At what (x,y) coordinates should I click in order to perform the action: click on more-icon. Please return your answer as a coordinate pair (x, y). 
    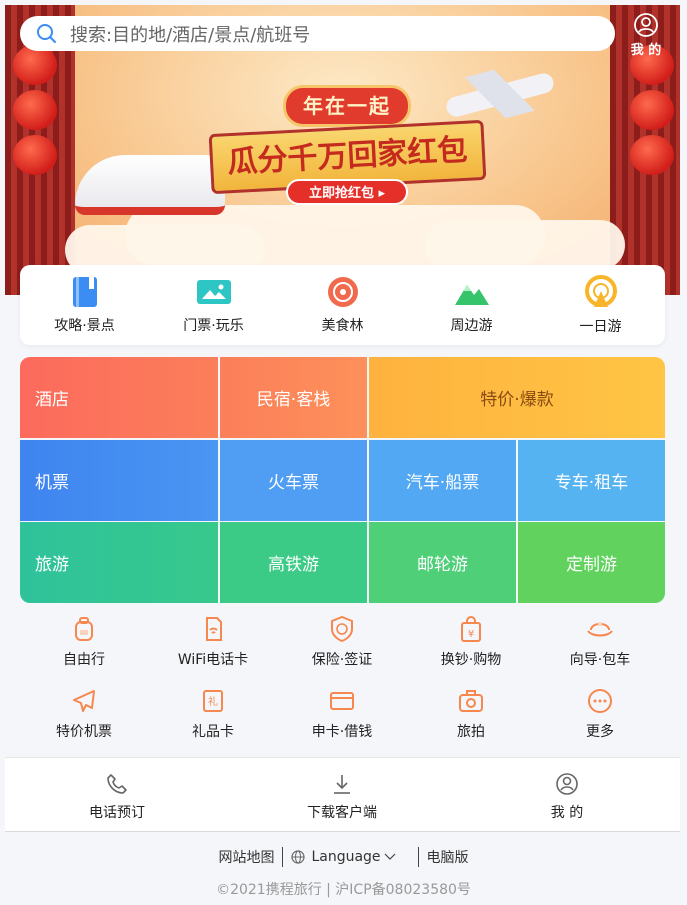
    Looking at the image, I should click on (600, 701).